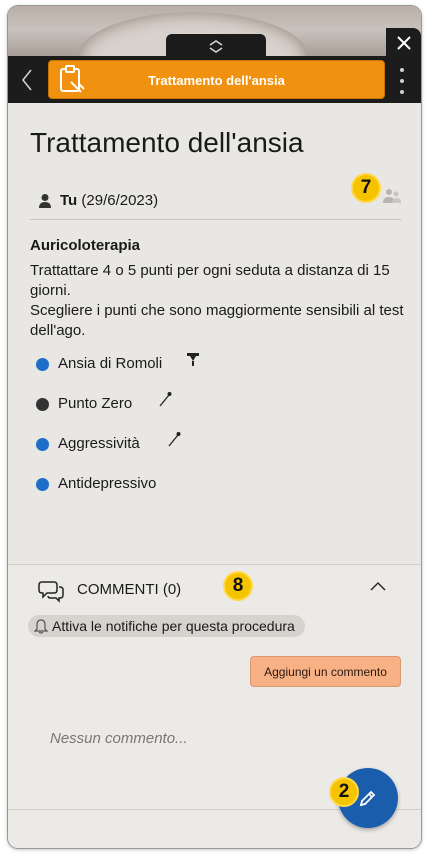 The height and width of the screenshot is (856, 431). What do you see at coordinates (167, 142) in the screenshot?
I see `page-title: Trattamento dell'ansia` at bounding box center [167, 142].